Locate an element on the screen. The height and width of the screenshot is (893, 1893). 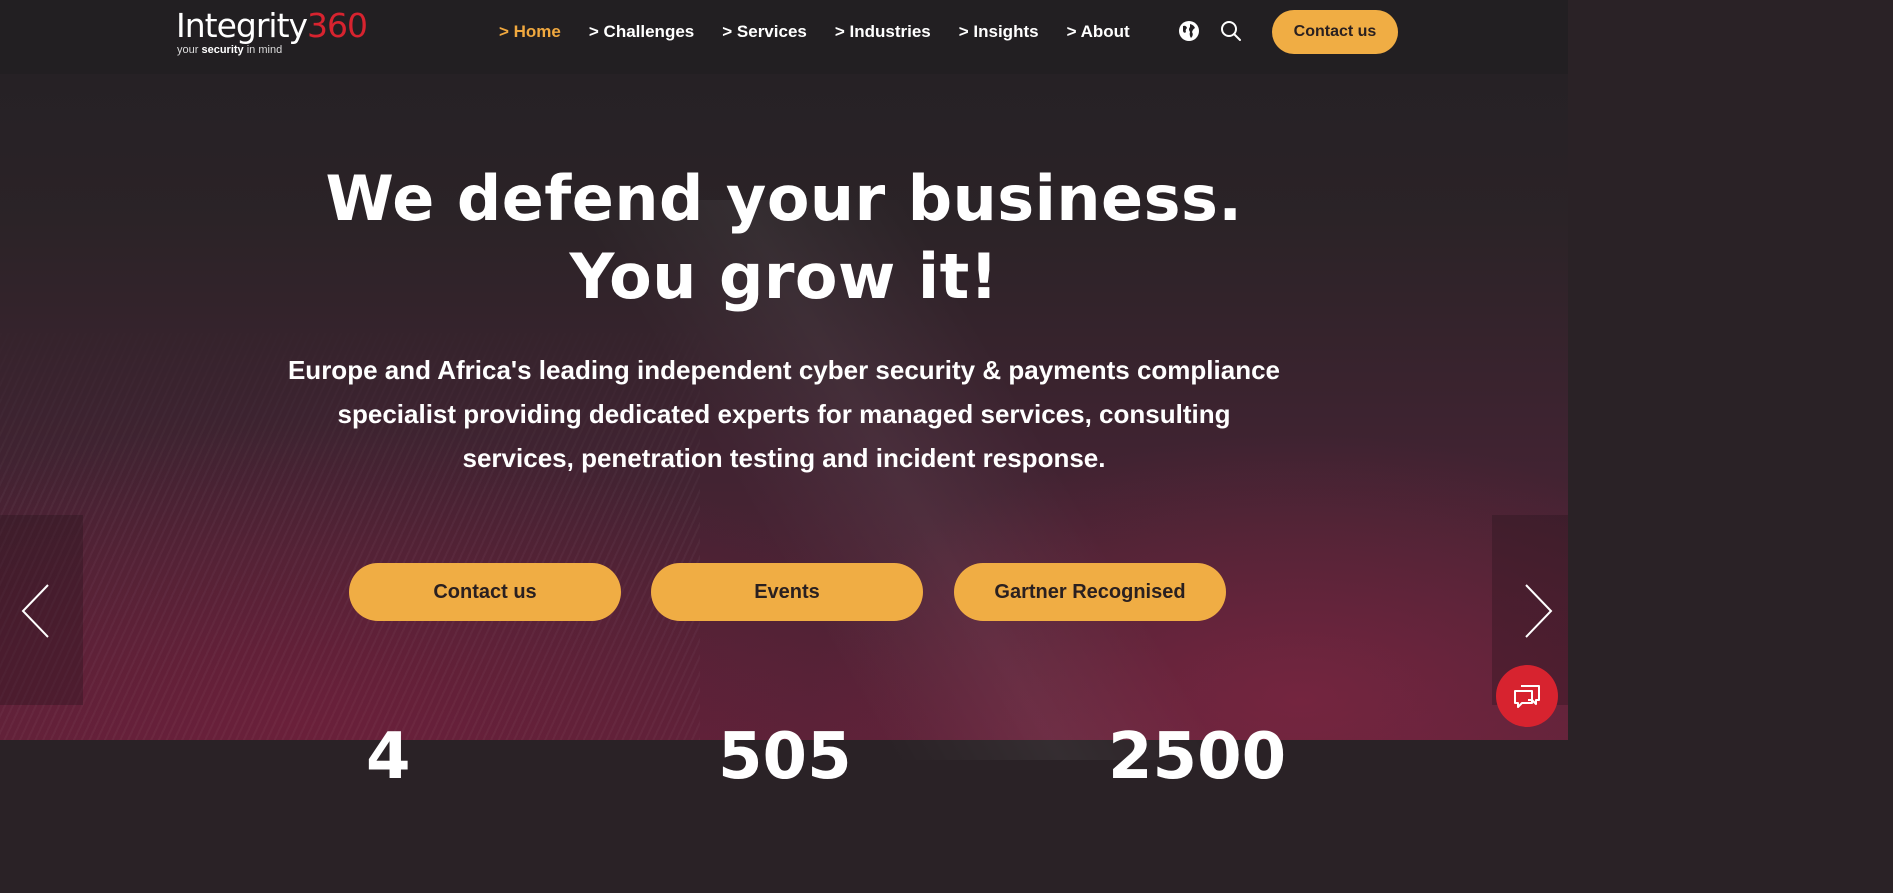
nav-item-insights: > Insights is located at coordinates (999, 32).